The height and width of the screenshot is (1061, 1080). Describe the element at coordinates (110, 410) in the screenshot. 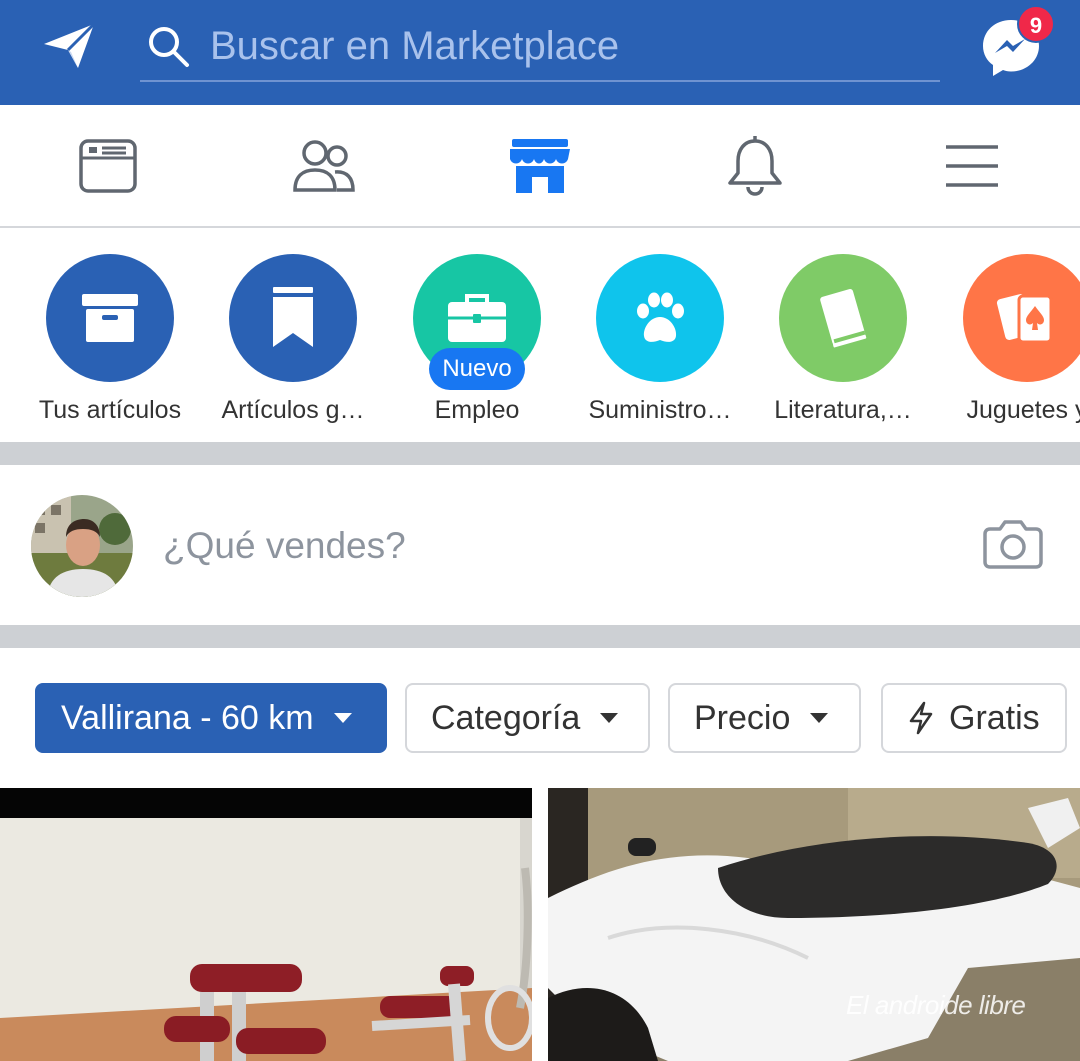

I see `category-label: Tus artículos` at that location.